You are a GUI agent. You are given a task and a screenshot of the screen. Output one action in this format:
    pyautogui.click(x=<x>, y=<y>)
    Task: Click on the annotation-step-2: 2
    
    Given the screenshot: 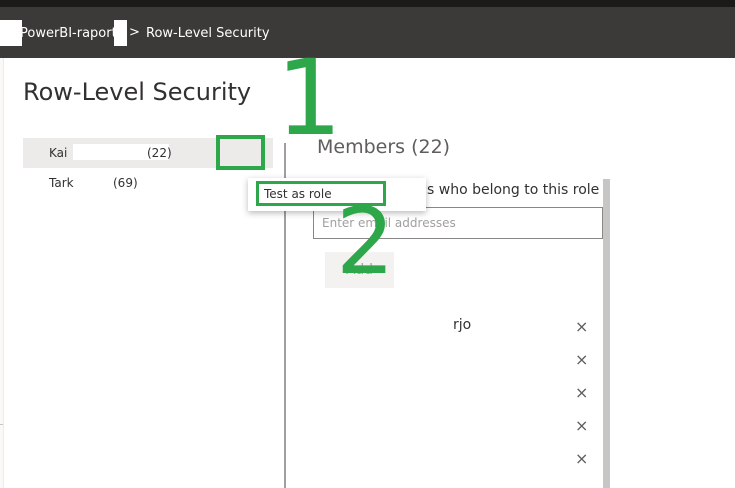 What is the action you would take?
    pyautogui.click(x=365, y=241)
    